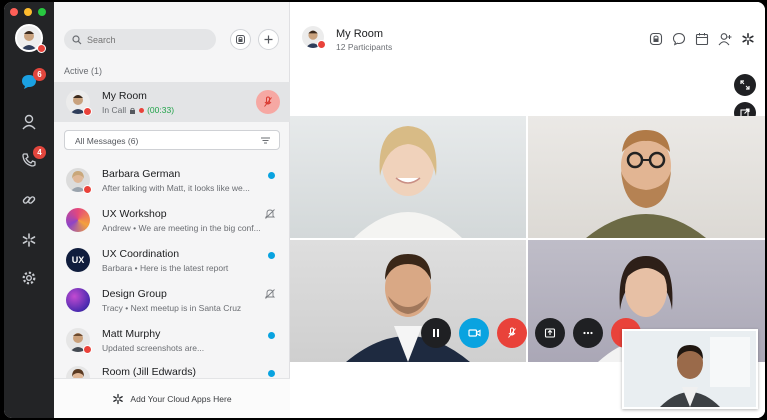  I want to click on self-view-video, so click(690, 369).